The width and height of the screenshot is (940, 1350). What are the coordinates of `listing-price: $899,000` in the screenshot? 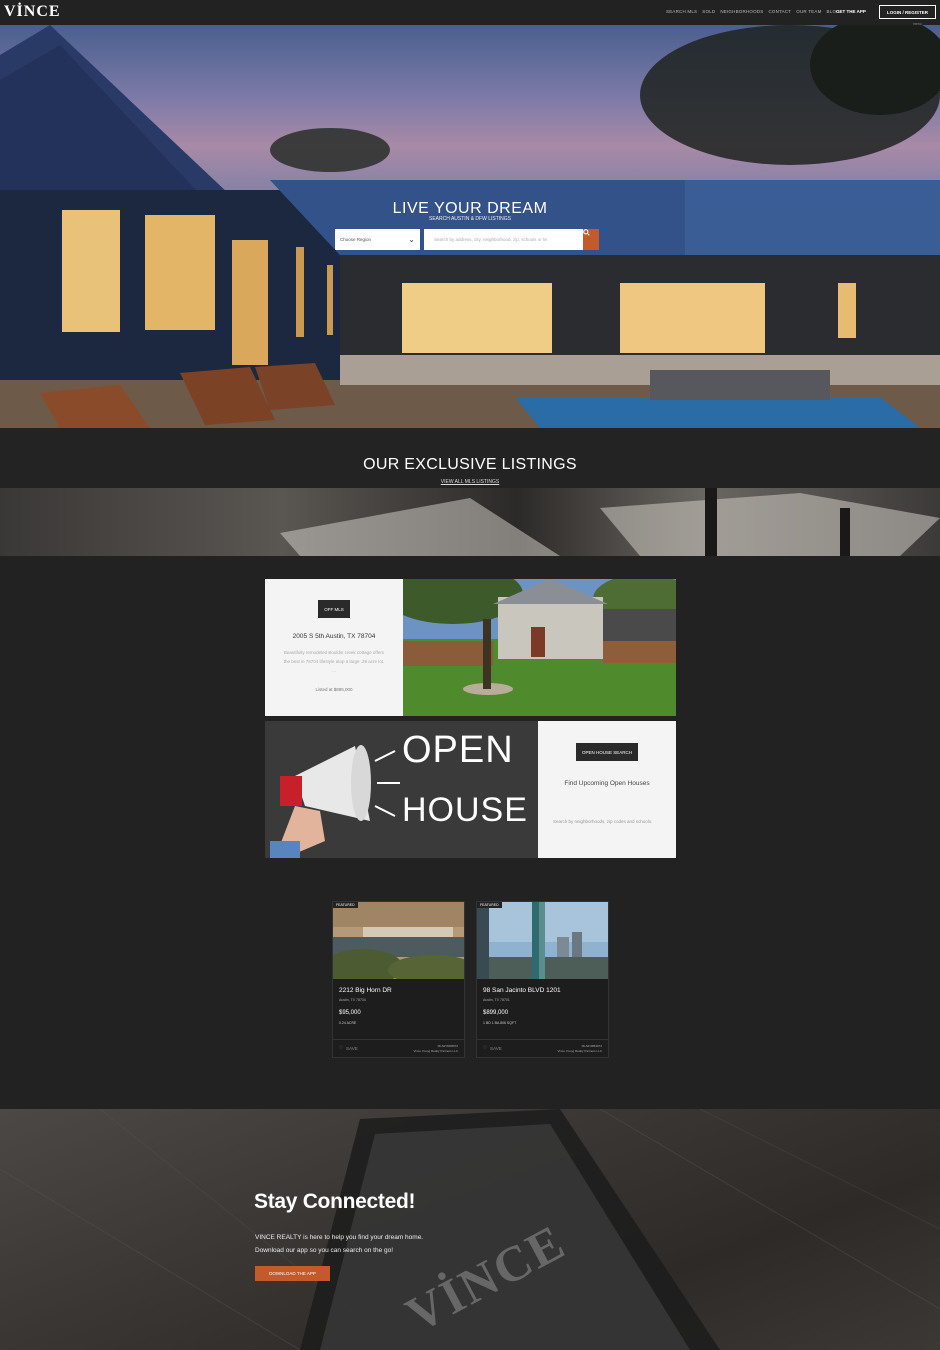 It's located at (496, 1013).